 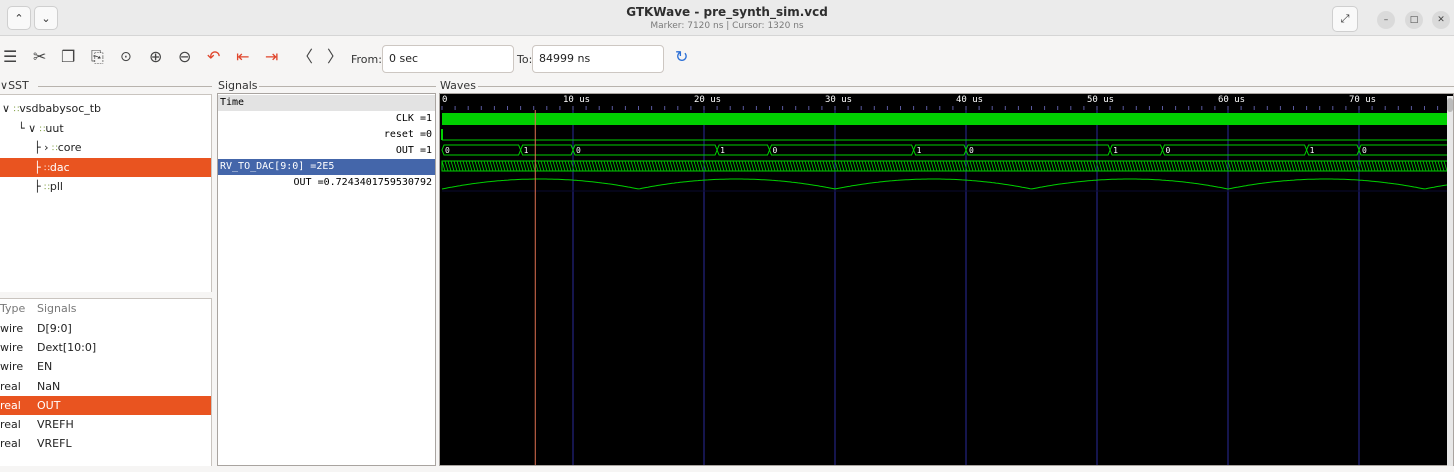 I want to click on signal-row: OUT =0.7243401759530792, so click(x=326, y=183).